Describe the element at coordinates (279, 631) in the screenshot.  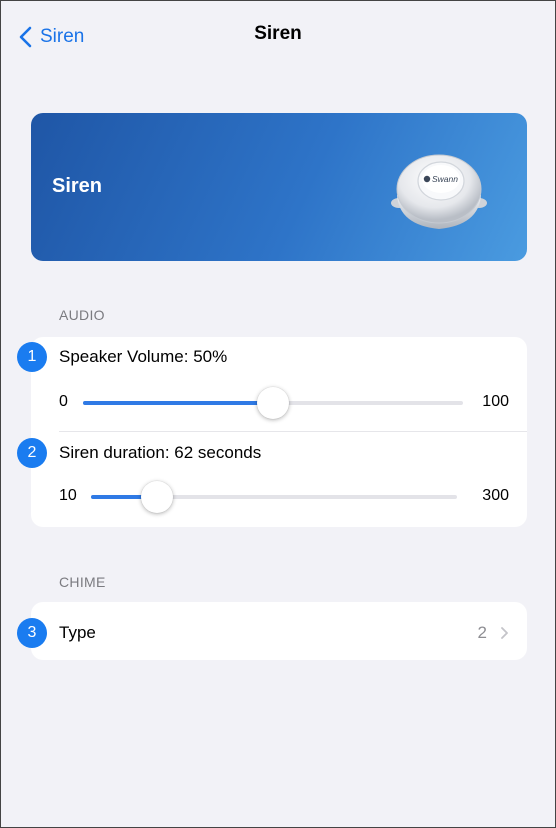
I see `chime-type-row: Type 2` at that location.